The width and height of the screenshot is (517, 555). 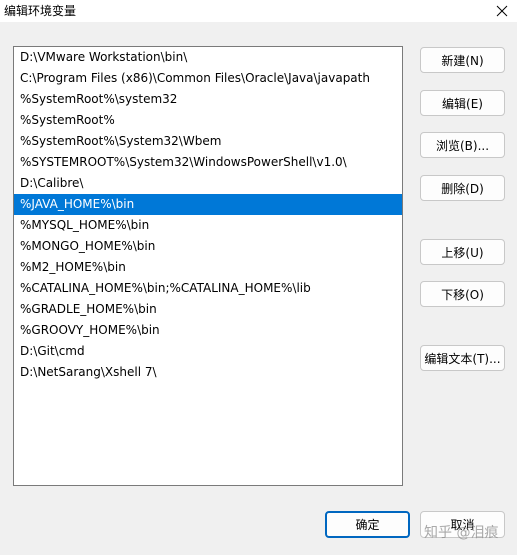 What do you see at coordinates (462, 188) in the screenshot?
I see `delete-button: 删除(D)` at bounding box center [462, 188].